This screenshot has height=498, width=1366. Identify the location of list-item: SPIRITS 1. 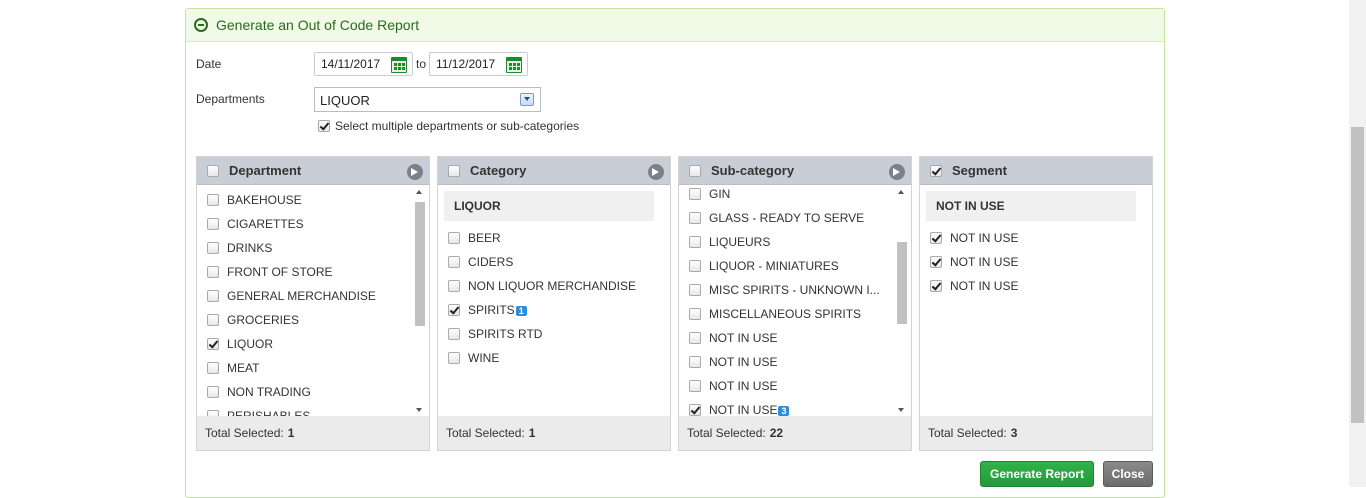
(487, 310).